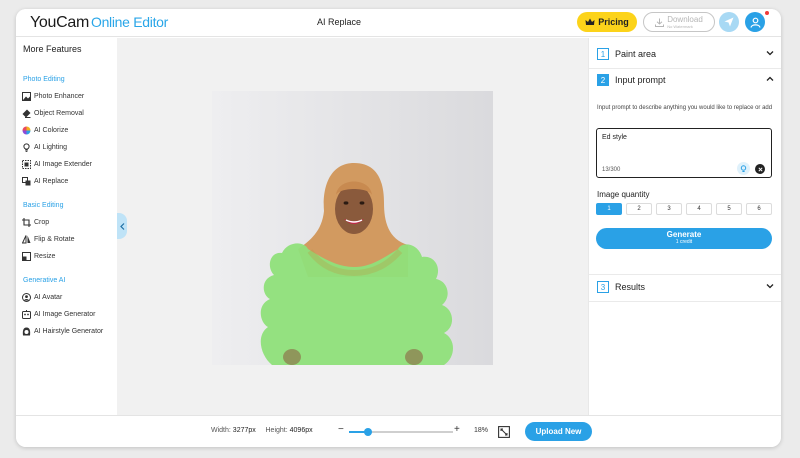 The width and height of the screenshot is (800, 458). What do you see at coordinates (623, 194) in the screenshot?
I see `quantity-label: Image quantity` at bounding box center [623, 194].